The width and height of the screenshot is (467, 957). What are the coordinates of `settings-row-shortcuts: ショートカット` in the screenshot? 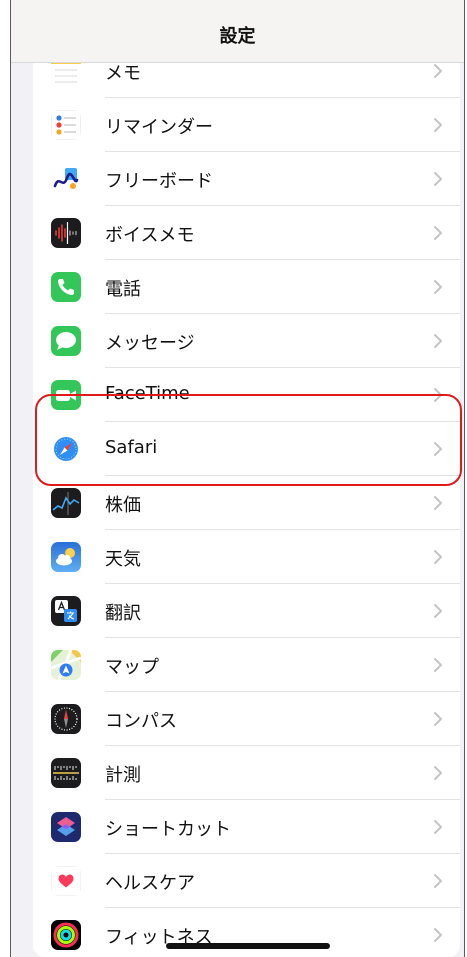 It's located at (246, 827).